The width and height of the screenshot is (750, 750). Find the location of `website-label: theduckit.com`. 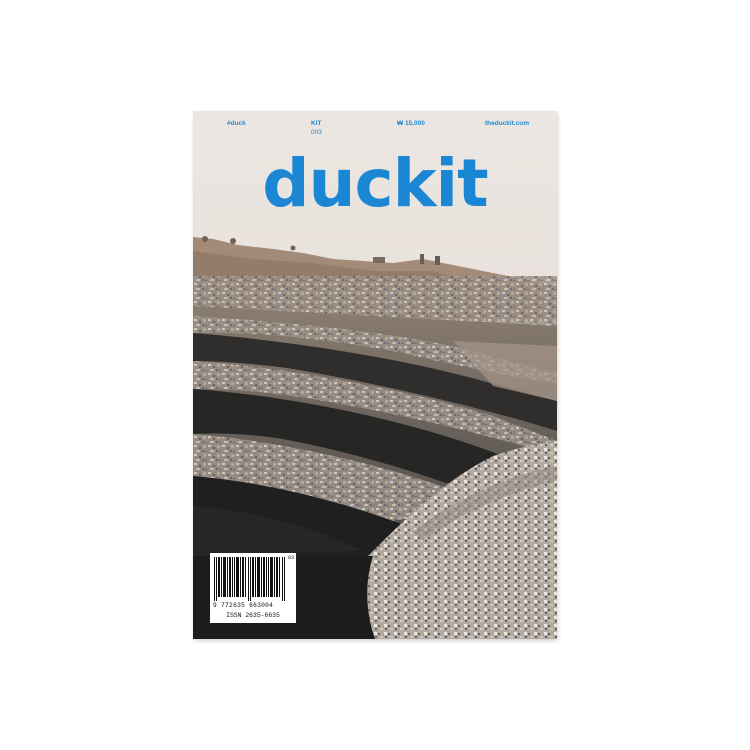

website-label: theduckit.com is located at coordinates (507, 123).